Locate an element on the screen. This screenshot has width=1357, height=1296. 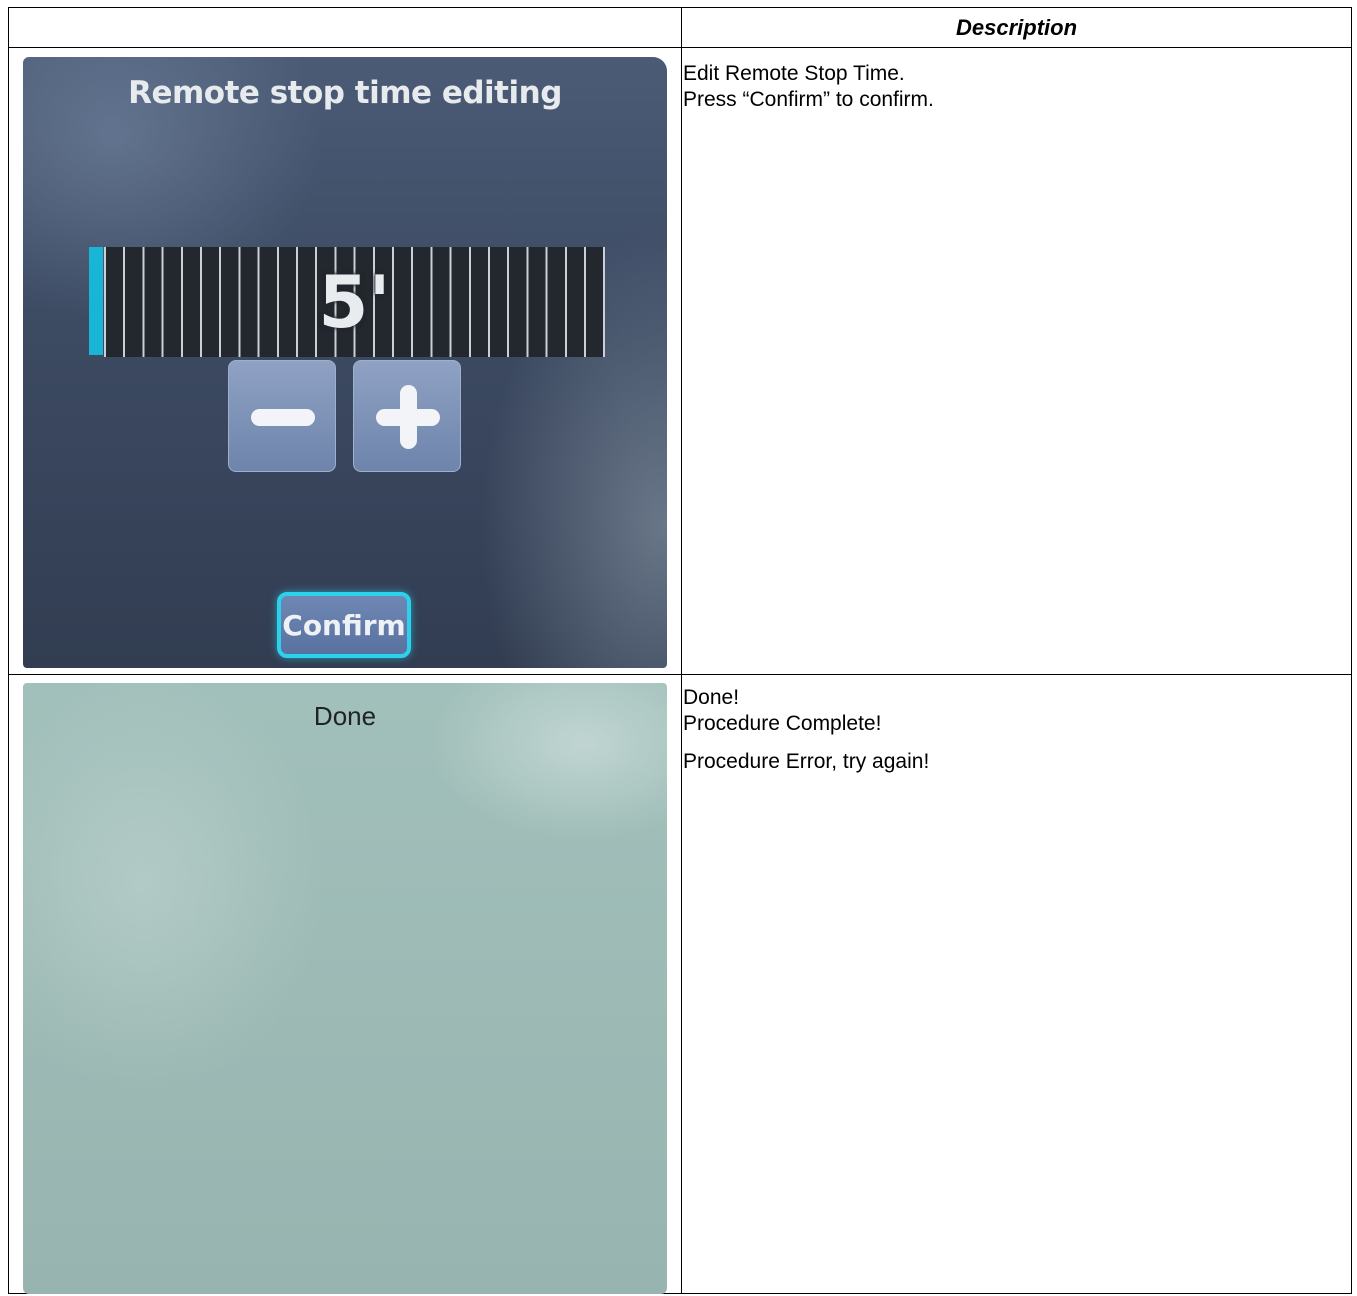
description-line: Edit Remote Stop Time. is located at coordinates (794, 73).